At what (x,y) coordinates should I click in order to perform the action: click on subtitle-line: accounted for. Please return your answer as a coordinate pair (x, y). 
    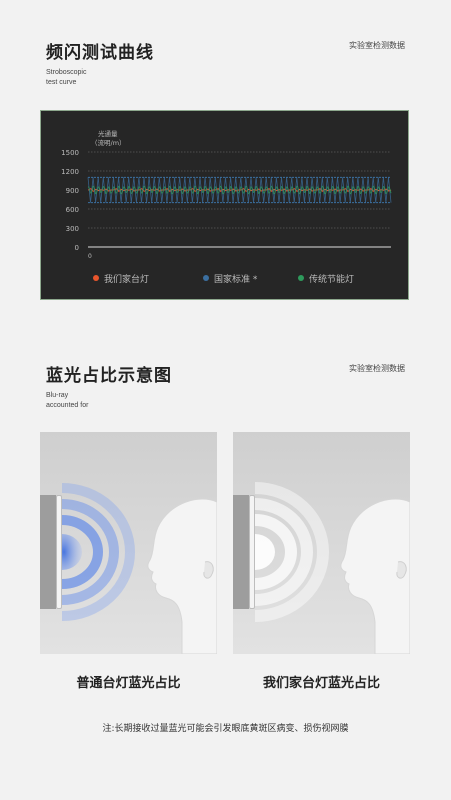
    Looking at the image, I should click on (67, 405).